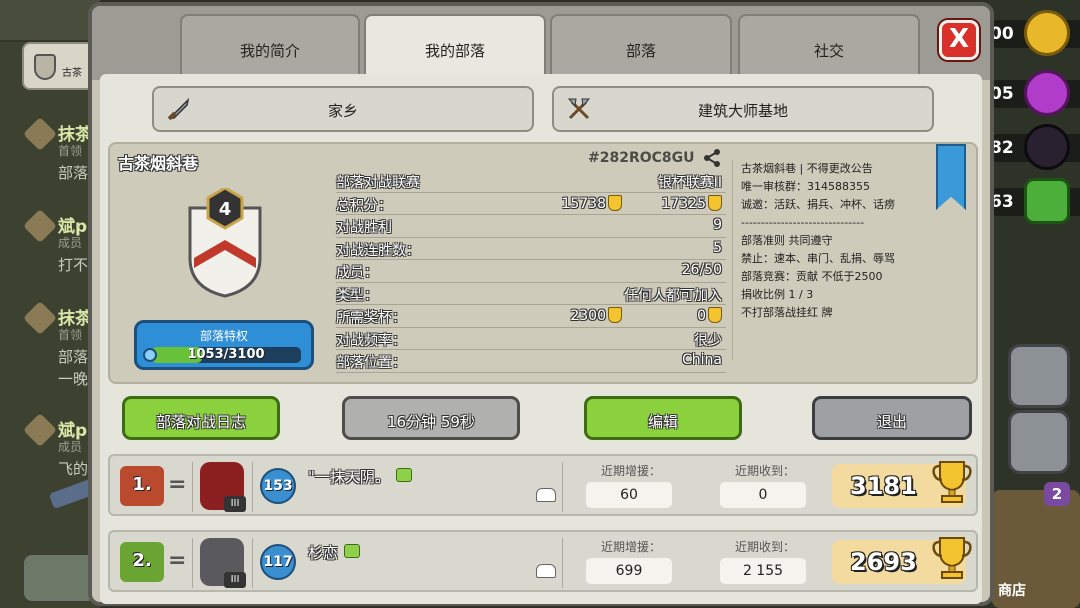  I want to click on leave-button: 退出, so click(892, 418).